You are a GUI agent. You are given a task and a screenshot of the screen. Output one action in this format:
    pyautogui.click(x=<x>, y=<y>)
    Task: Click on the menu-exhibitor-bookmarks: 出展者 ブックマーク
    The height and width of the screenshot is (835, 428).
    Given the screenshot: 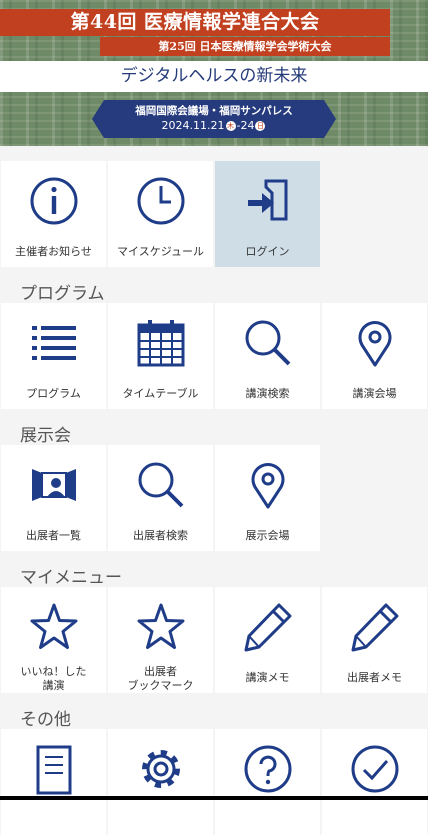 What is the action you would take?
    pyautogui.click(x=160, y=640)
    